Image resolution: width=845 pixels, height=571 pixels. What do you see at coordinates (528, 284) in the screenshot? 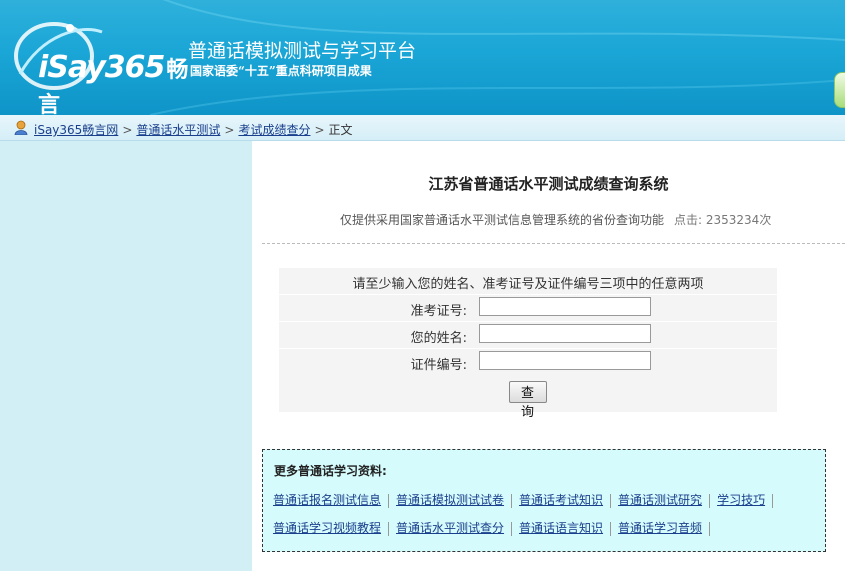
I see `form-instruction: 请至少输入您的姓名、准考证号及证件编号三项中的任意两项` at bounding box center [528, 284].